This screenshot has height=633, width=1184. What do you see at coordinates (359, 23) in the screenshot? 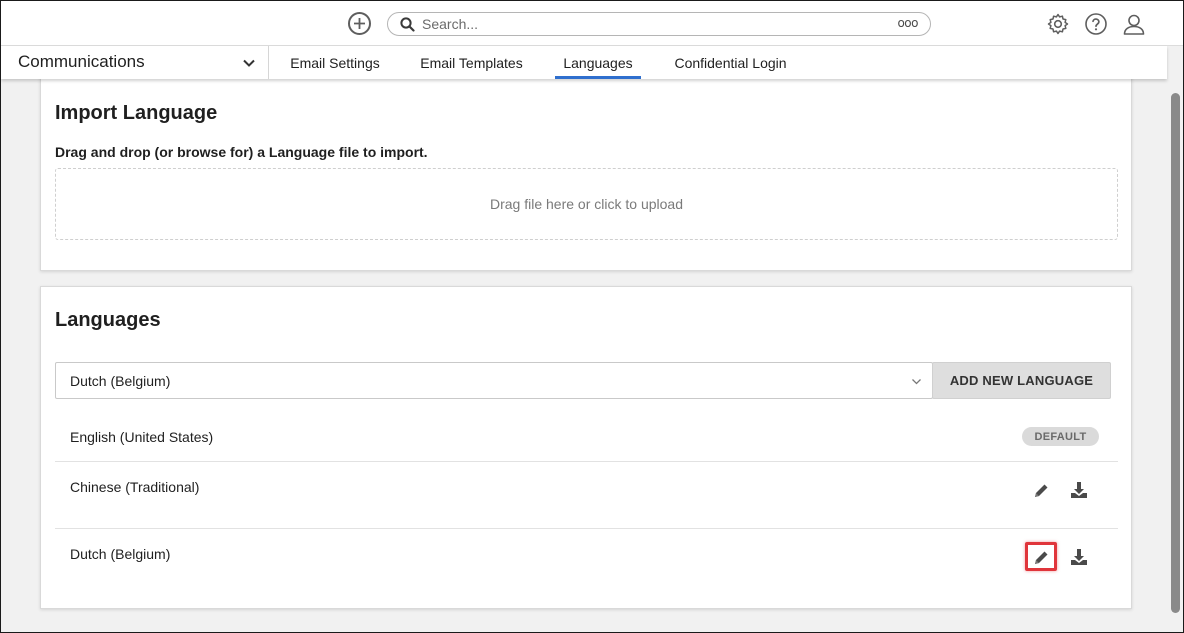
I see `add-icon` at bounding box center [359, 23].